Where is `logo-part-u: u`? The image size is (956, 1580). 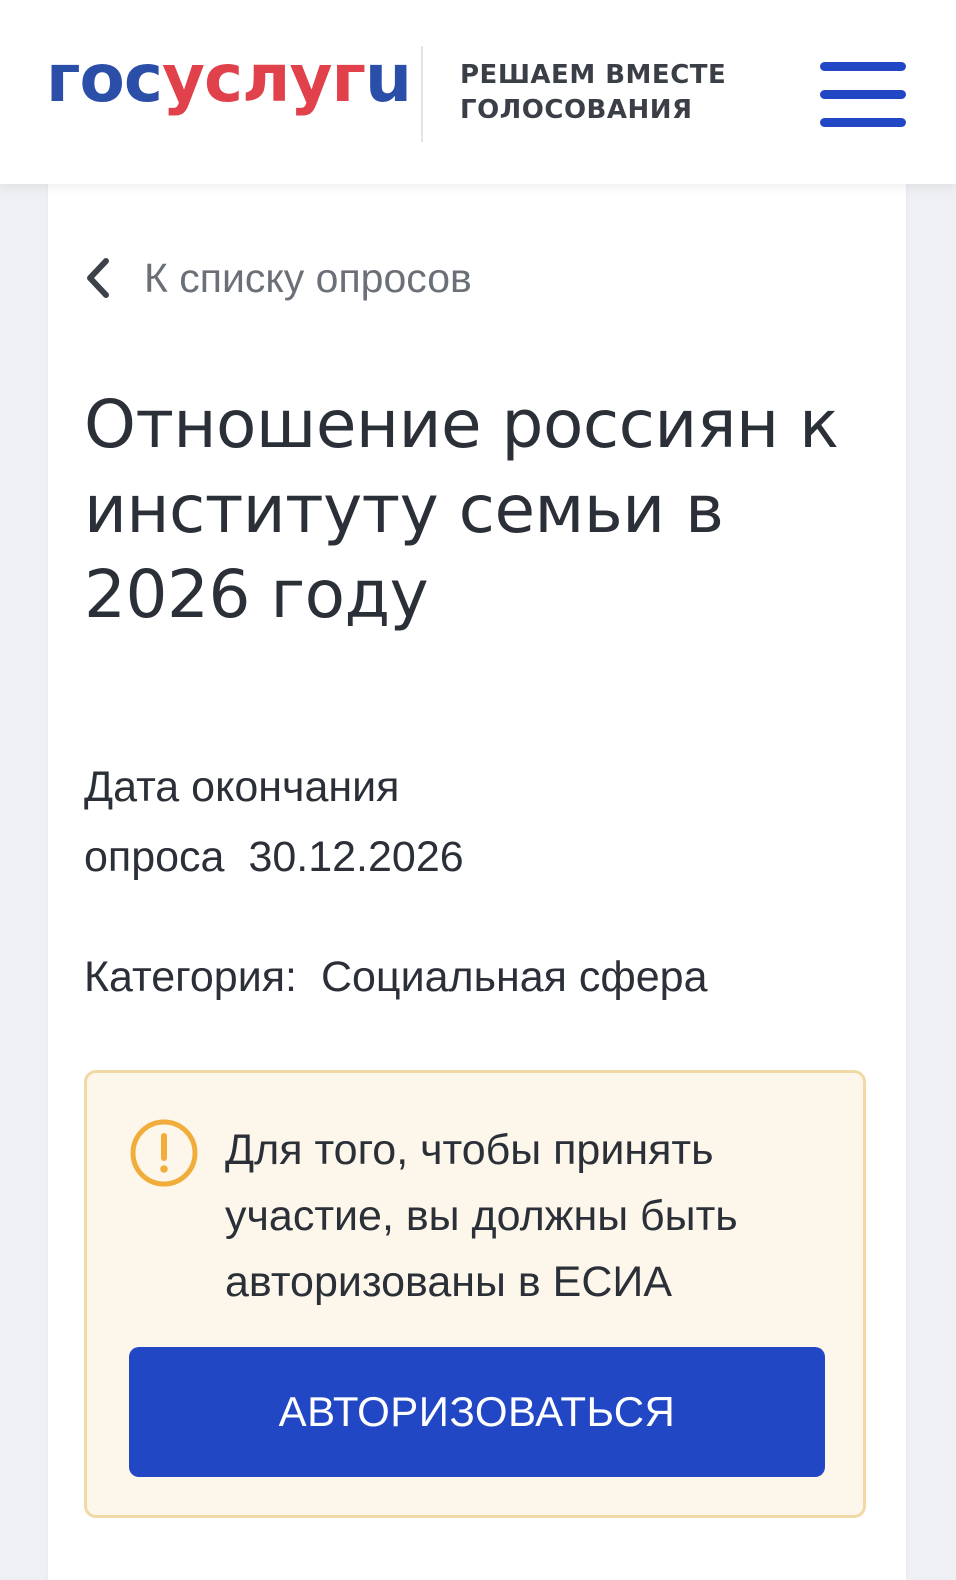
logo-part-u: u is located at coordinates (388, 78).